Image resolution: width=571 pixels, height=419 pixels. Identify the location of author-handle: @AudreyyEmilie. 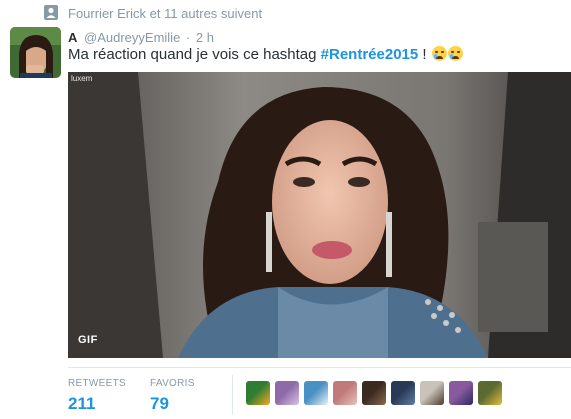
(132, 37).